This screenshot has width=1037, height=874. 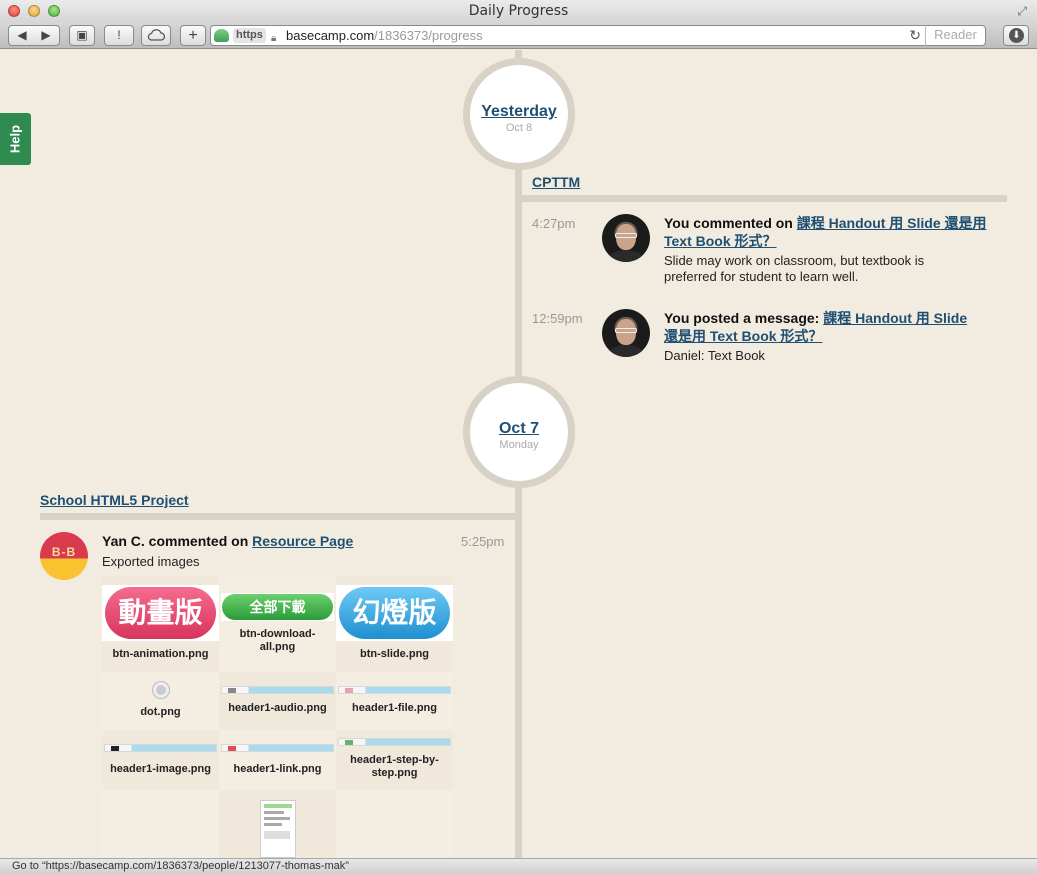 I want to click on entry-headline: Yan C. commented on Resource Page, so click(x=272, y=541).